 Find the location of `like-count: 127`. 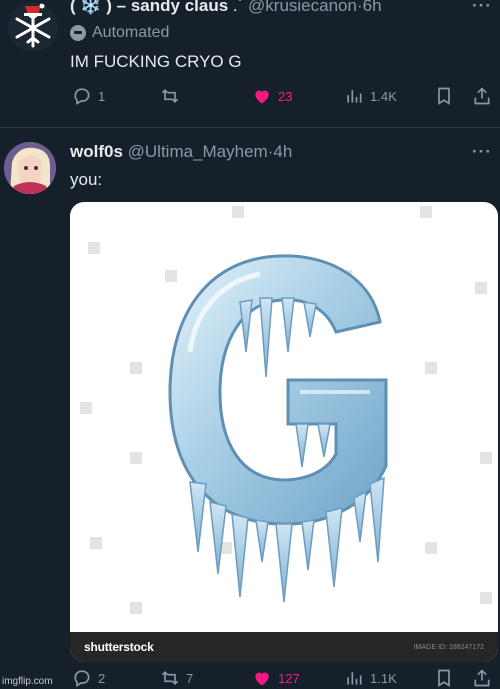

like-count: 127 is located at coordinates (289, 678).